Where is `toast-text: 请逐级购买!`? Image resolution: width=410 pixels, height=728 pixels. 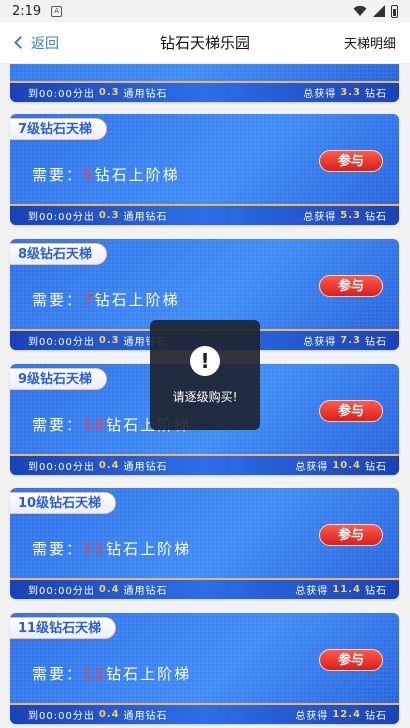 toast-text: 请逐级购买! is located at coordinates (205, 396).